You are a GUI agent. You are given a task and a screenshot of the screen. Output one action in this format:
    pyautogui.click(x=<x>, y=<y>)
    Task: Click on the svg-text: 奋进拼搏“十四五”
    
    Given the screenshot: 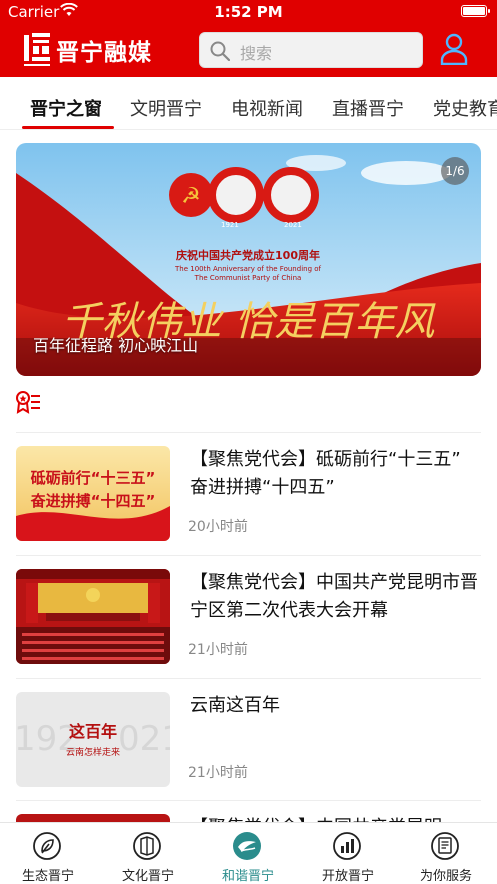 What is the action you would take?
    pyautogui.click(x=93, y=501)
    